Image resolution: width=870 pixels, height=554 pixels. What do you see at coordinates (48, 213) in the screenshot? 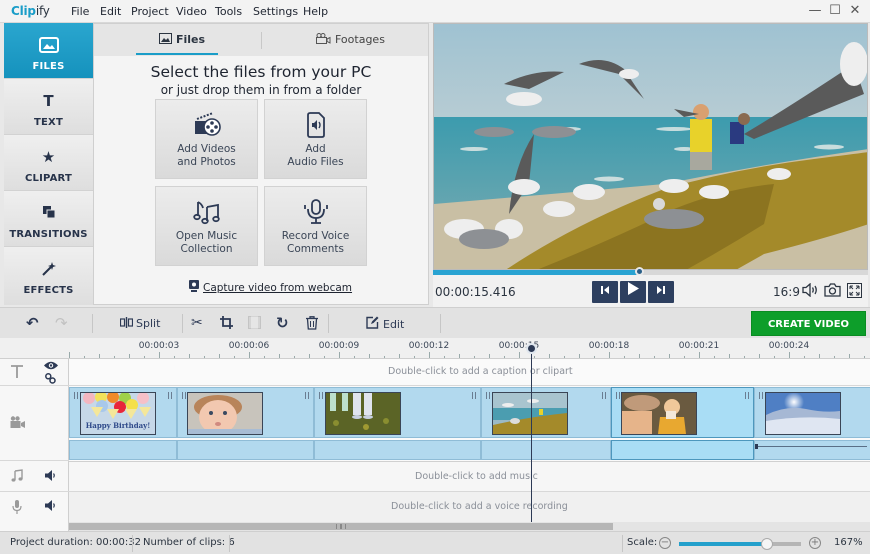
I see `transitions-icon` at bounding box center [48, 213].